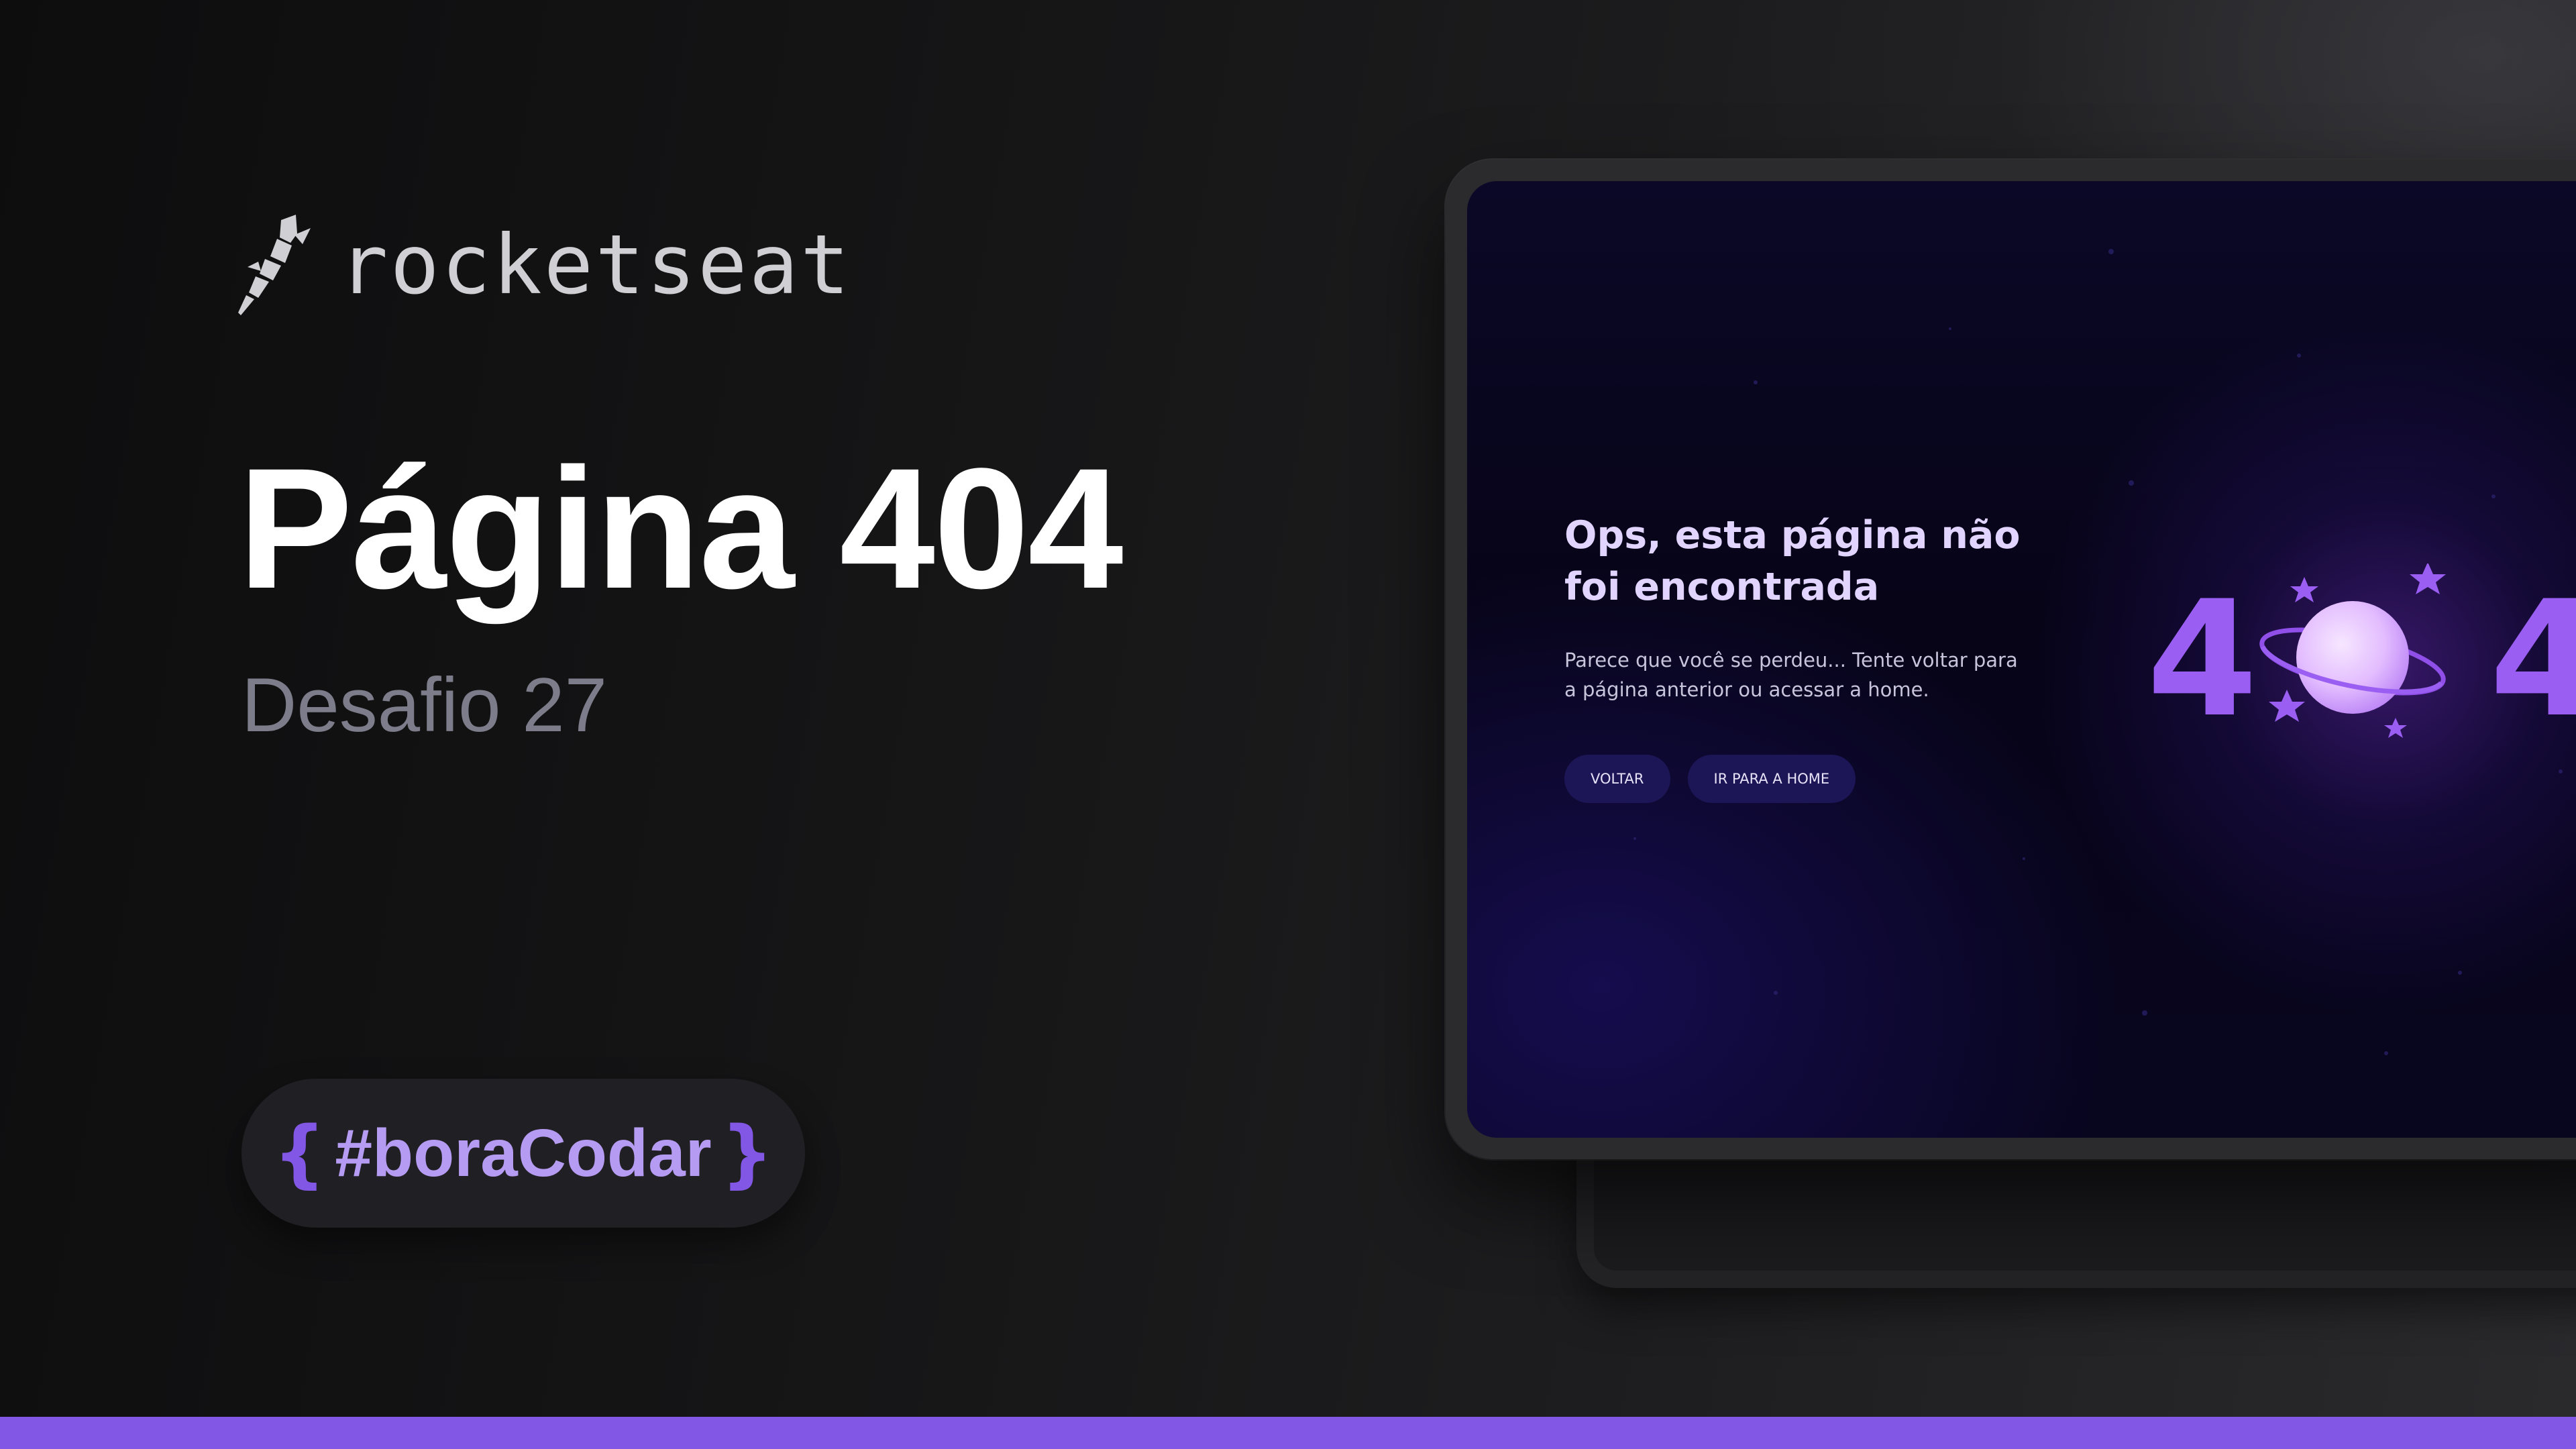 The width and height of the screenshot is (2576, 1449). What do you see at coordinates (1288, 1433) in the screenshot?
I see `accent-bar` at bounding box center [1288, 1433].